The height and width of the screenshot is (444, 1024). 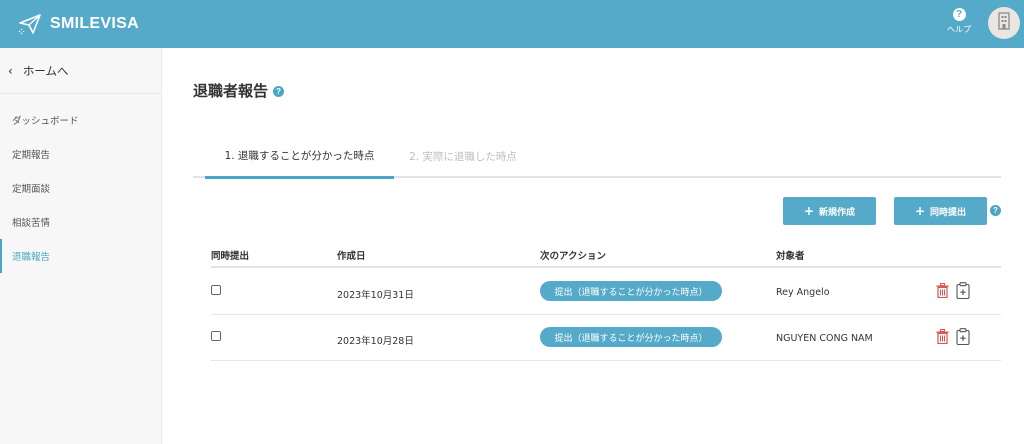 What do you see at coordinates (512, 24) in the screenshot?
I see `top-header: SMILEVISA ? ヘルプ` at bounding box center [512, 24].